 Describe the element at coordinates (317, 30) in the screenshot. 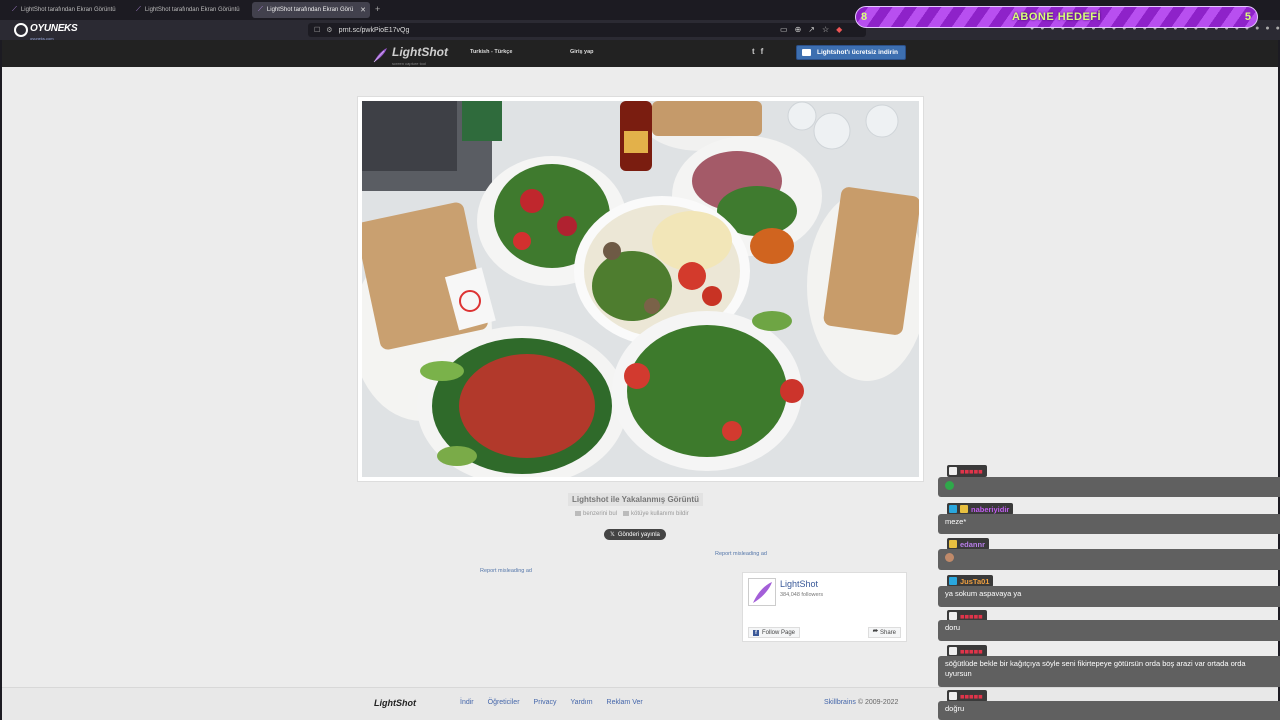

I see `bookmark-icon: ☐` at that location.